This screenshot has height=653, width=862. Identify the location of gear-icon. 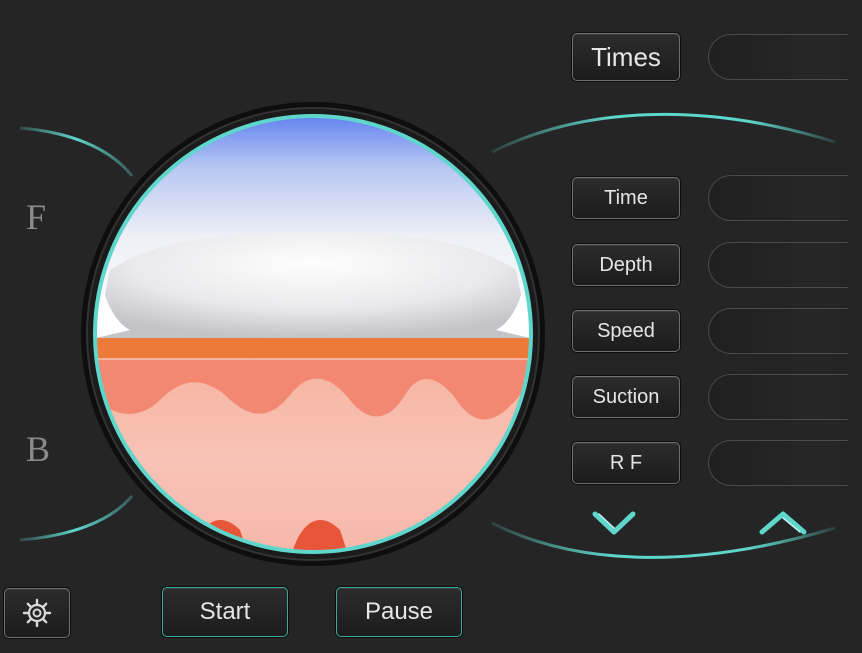
(37, 613).